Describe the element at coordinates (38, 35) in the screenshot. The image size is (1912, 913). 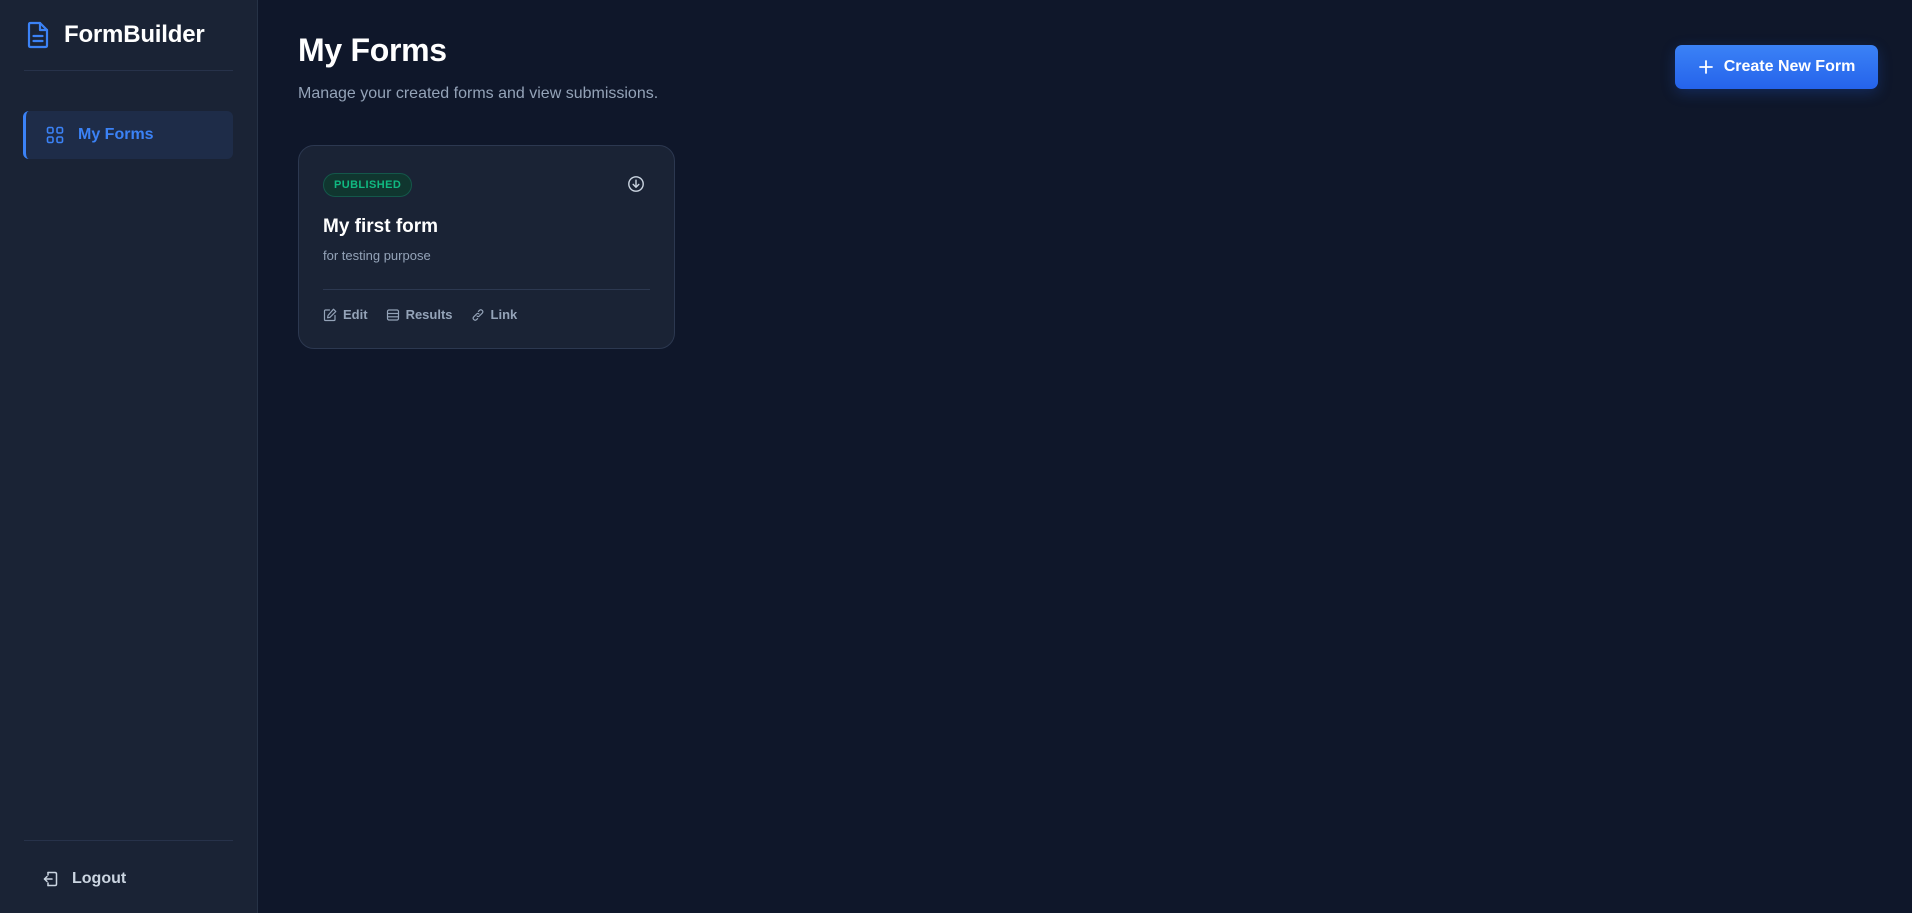
I see `file-text-icon` at that location.